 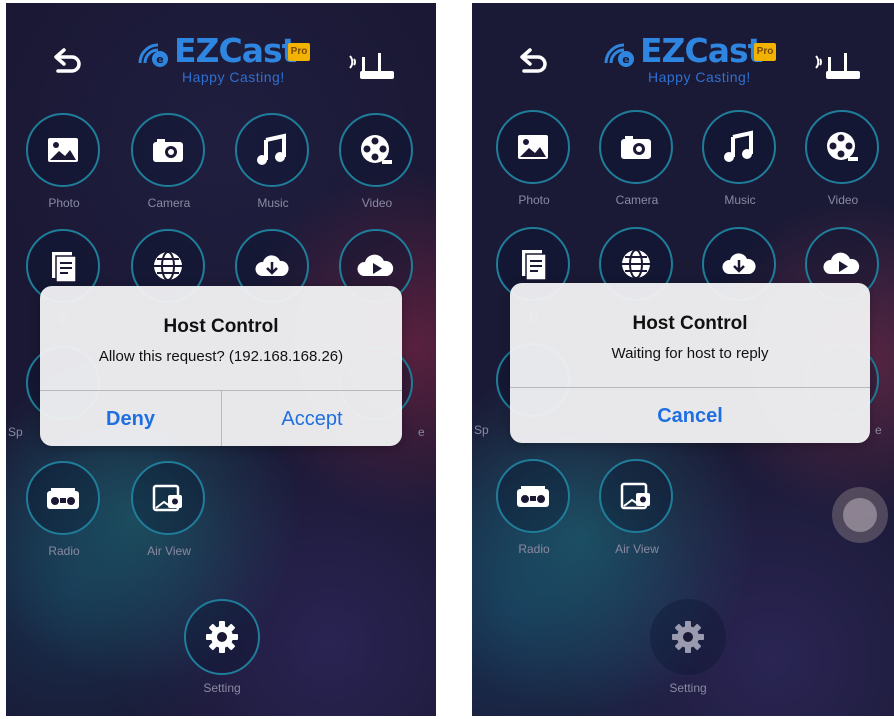 I want to click on accept-button: Accept, so click(x=312, y=419).